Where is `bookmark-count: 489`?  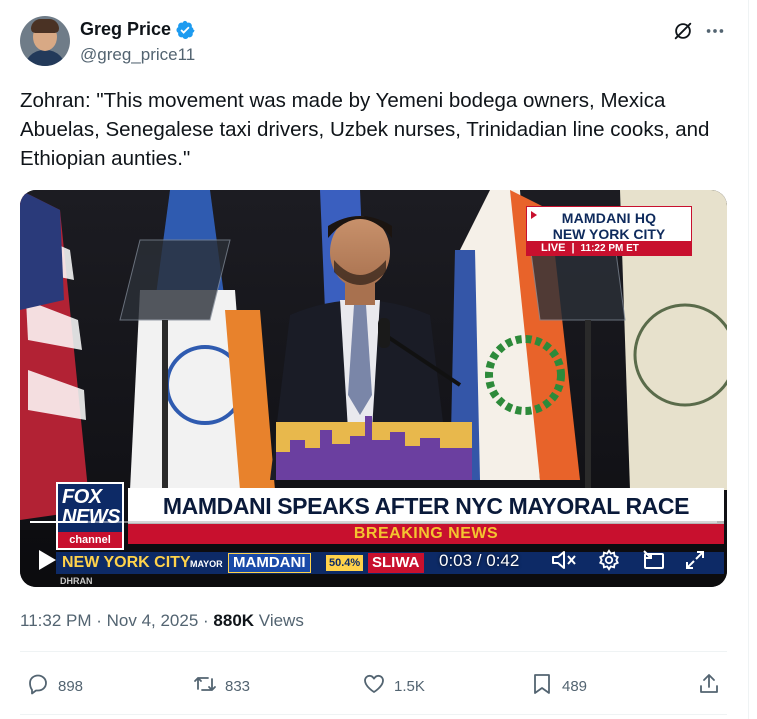 bookmark-count: 489 is located at coordinates (575, 686).